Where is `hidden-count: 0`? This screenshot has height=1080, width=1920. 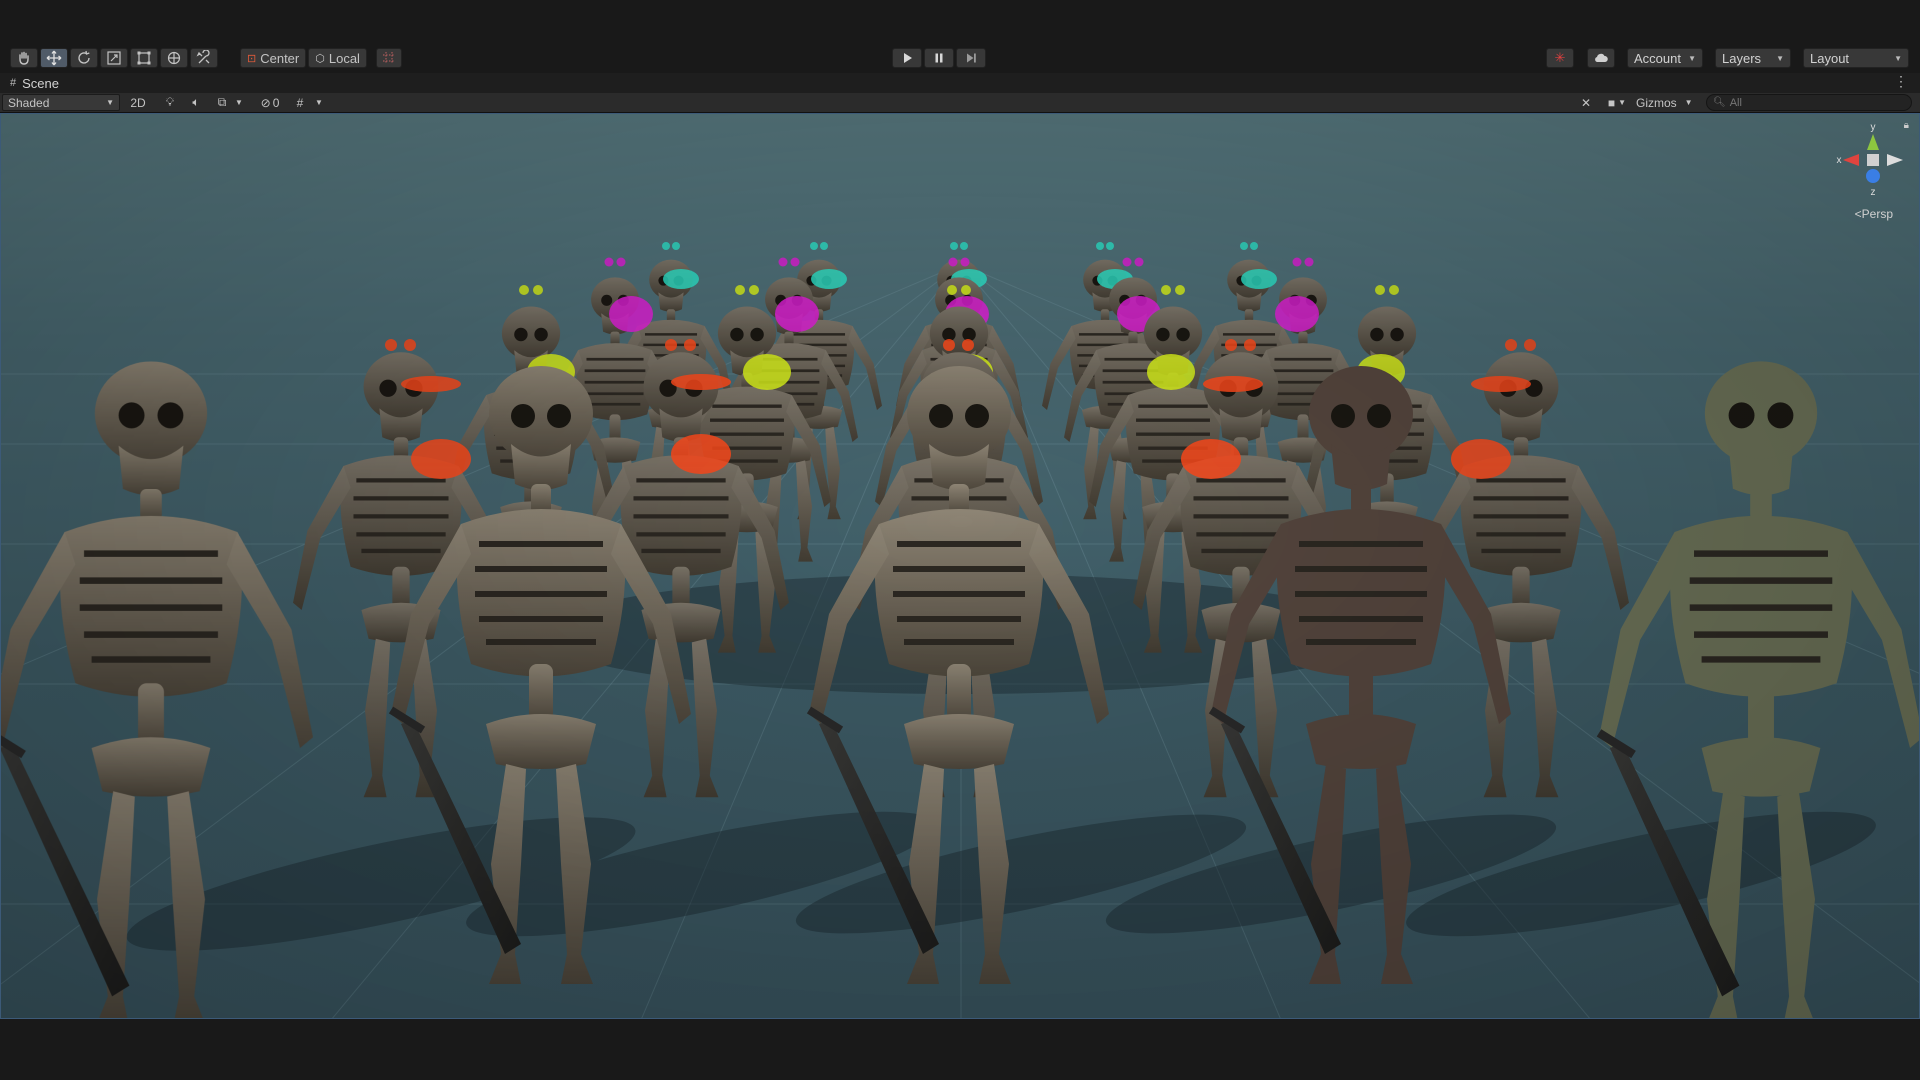 hidden-count: 0 is located at coordinates (276, 102).